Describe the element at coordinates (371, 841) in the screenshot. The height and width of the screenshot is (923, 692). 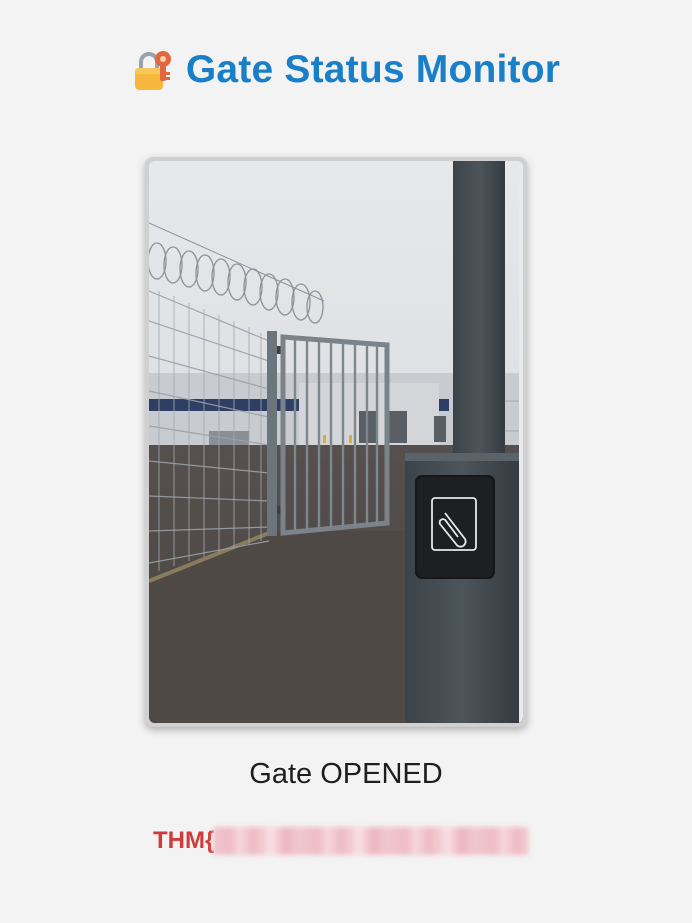
I see `flag-redacted-value` at that location.